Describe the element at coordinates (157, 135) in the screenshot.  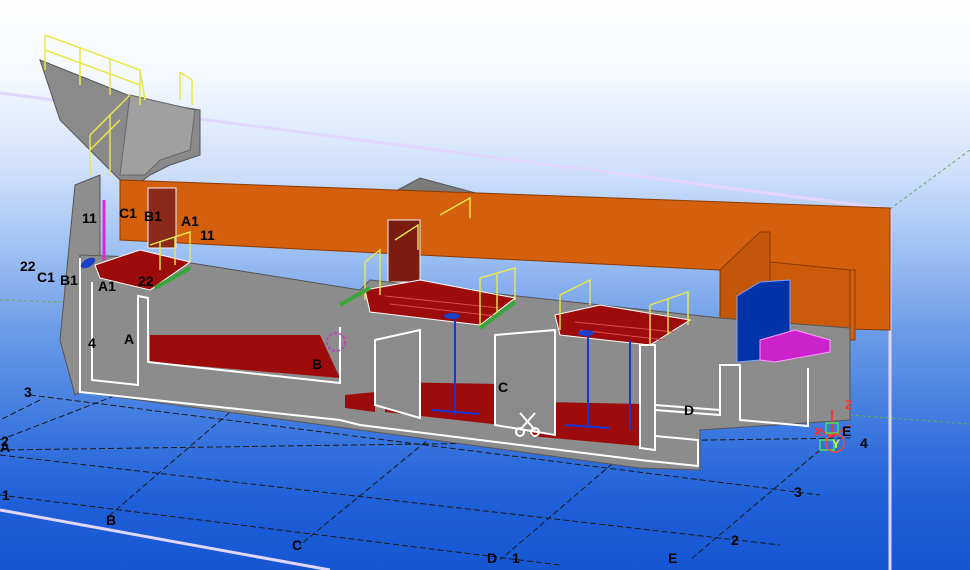
I see `stair-steps` at that location.